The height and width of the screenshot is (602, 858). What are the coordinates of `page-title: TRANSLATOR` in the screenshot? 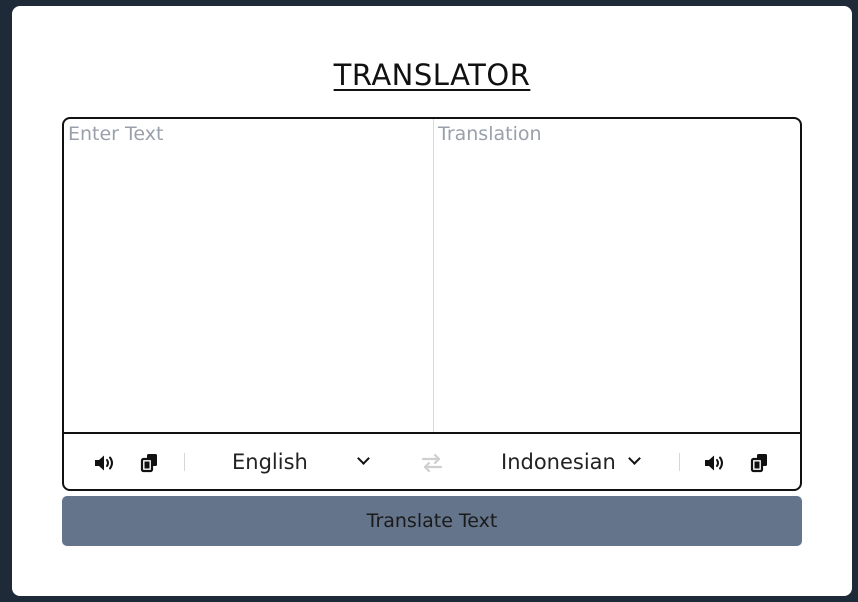 It's located at (432, 75).